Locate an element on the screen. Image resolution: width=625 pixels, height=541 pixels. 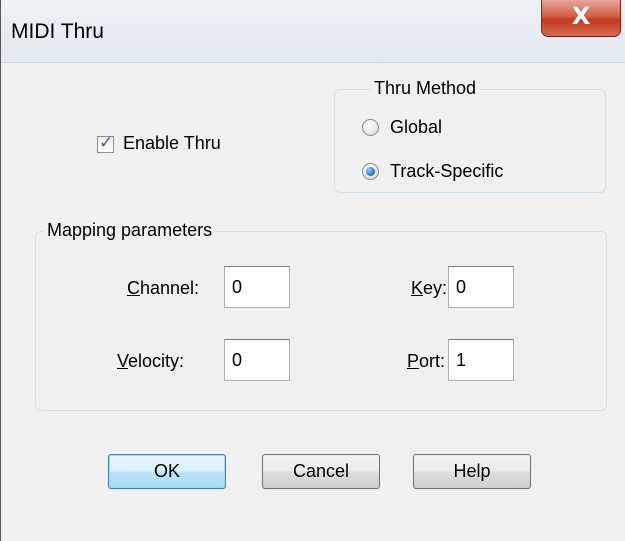
velocity-label: Velocity: is located at coordinates (150, 361).